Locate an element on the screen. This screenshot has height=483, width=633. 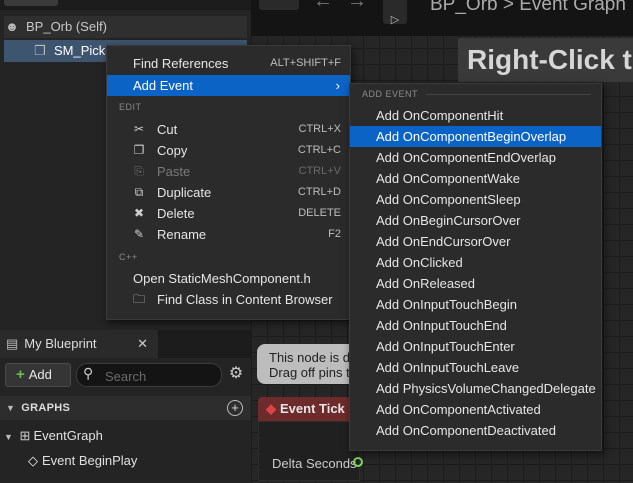
menu-item-duplicate: ⧉ Duplicate CTRL+D is located at coordinates (228, 192).